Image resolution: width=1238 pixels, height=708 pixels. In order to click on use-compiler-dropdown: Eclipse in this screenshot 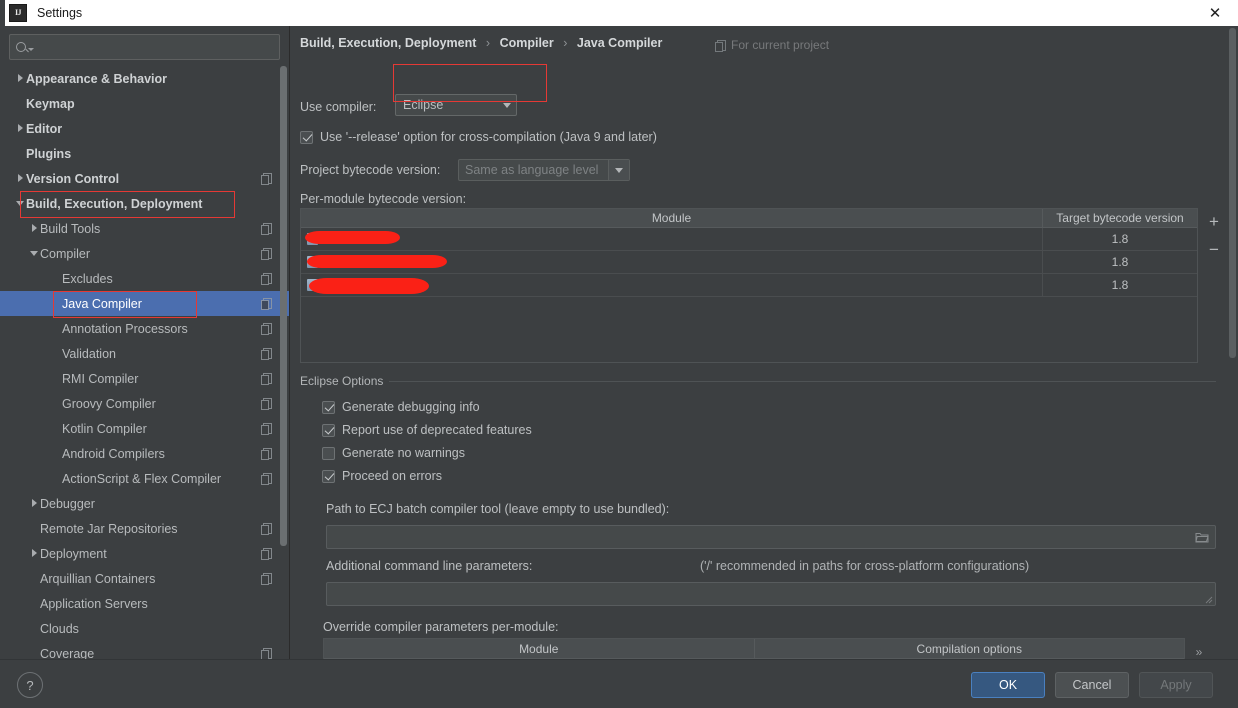, I will do `click(456, 105)`.